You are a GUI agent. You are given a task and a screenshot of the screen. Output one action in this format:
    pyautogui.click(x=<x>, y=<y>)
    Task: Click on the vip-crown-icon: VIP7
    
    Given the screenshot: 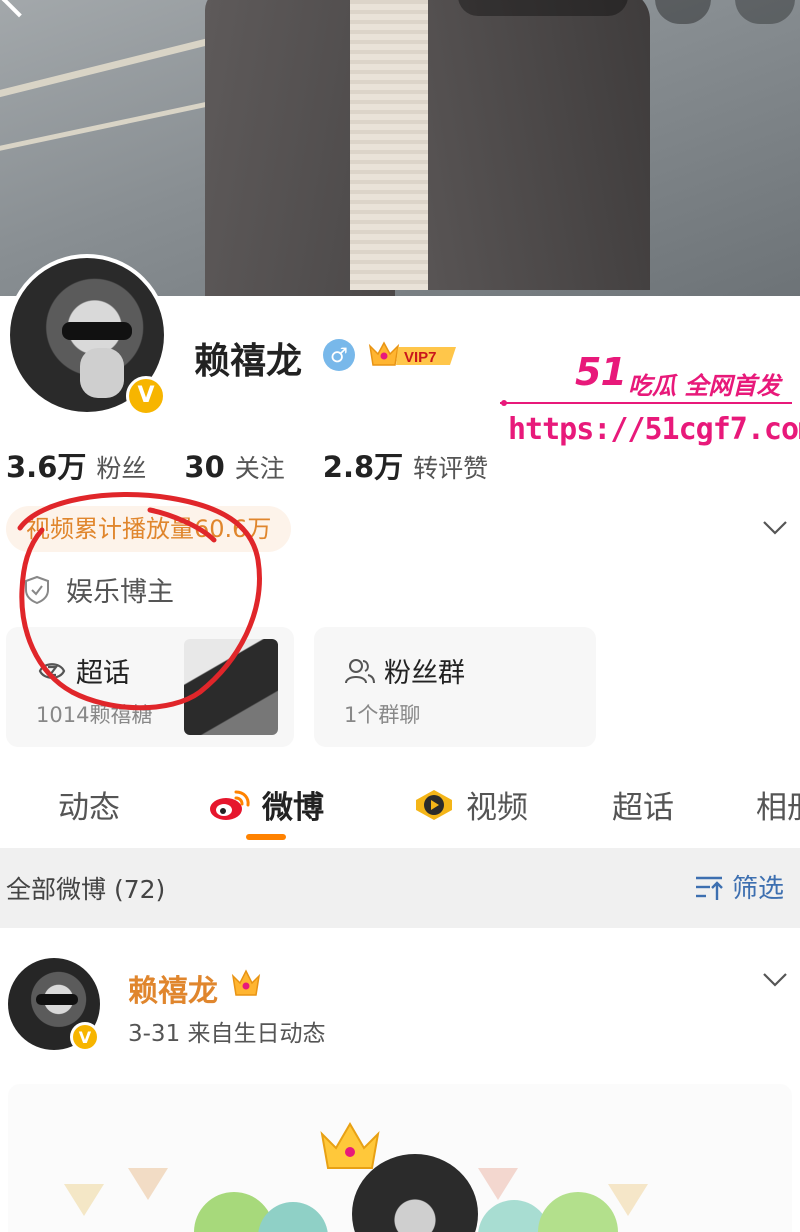 What is the action you would take?
    pyautogui.click(x=413, y=354)
    